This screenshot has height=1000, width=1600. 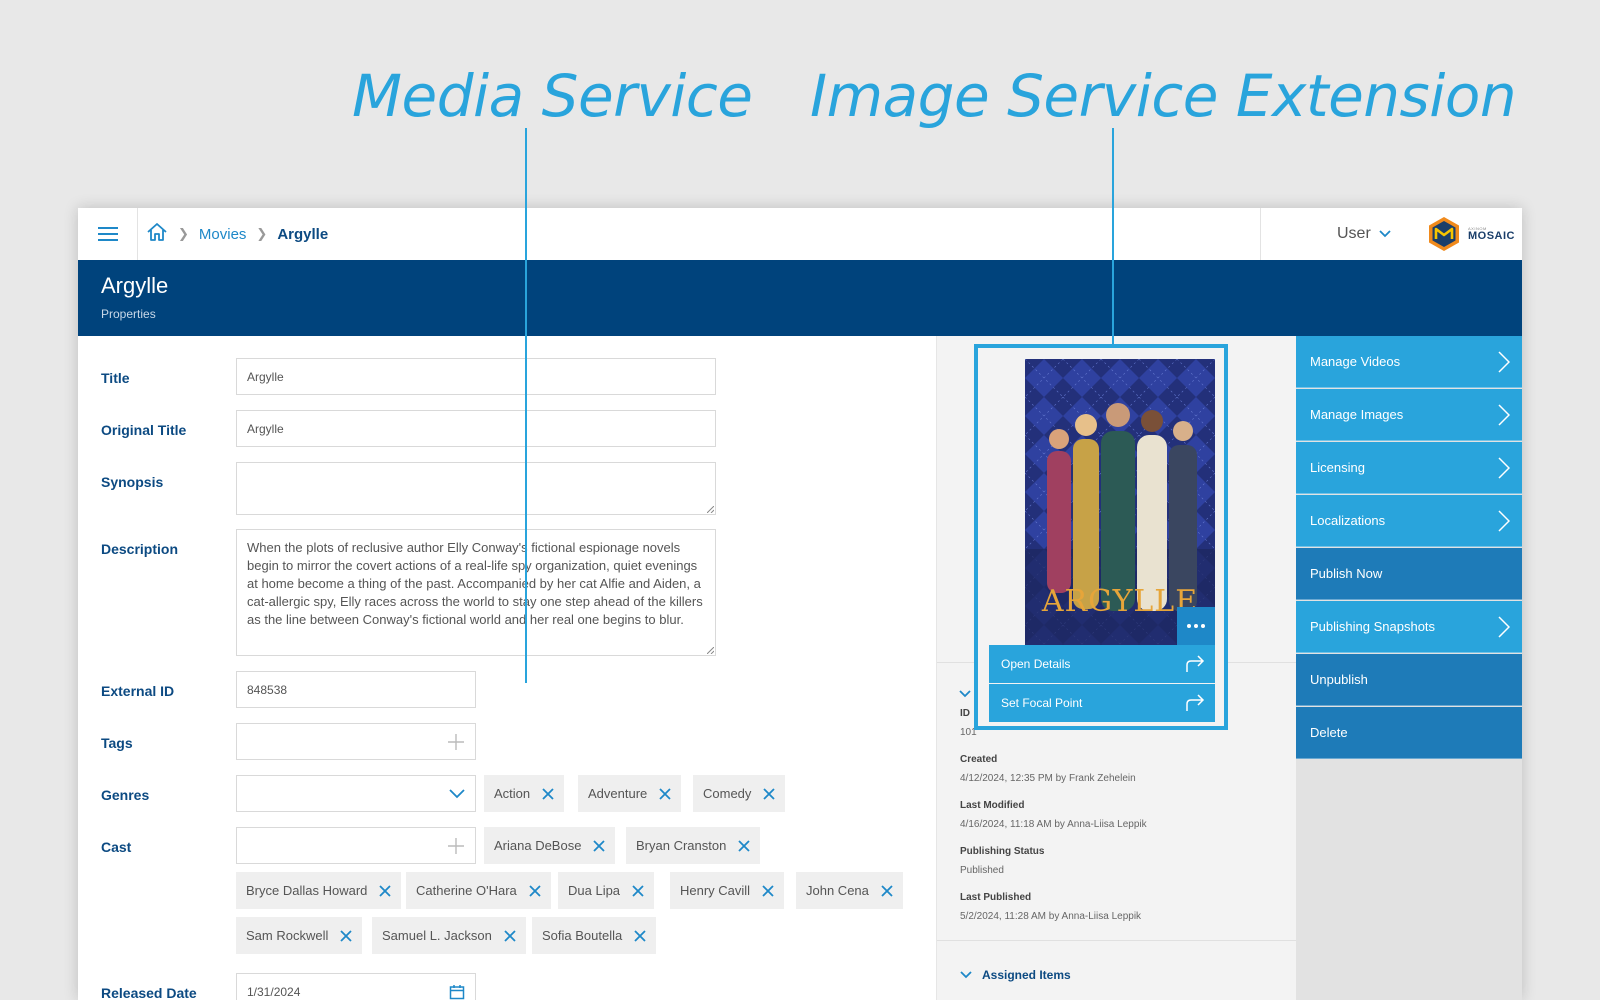 I want to click on publish-now-button: Publish Now, so click(x=1409, y=574).